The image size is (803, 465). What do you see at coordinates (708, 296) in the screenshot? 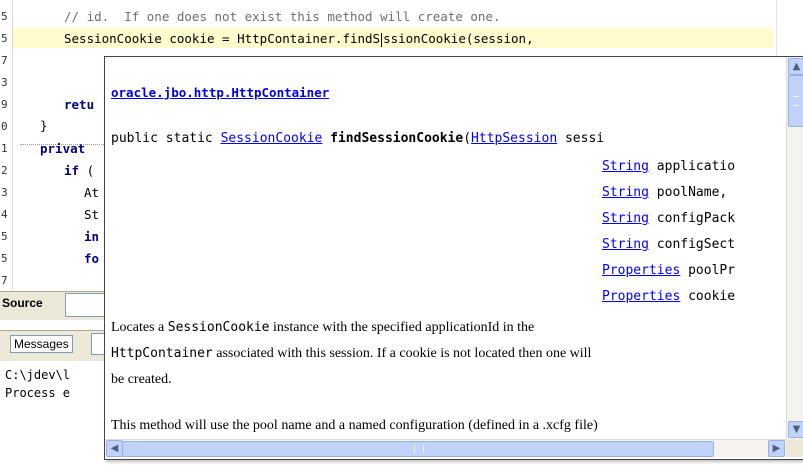
I see `param-name: cookie` at bounding box center [708, 296].